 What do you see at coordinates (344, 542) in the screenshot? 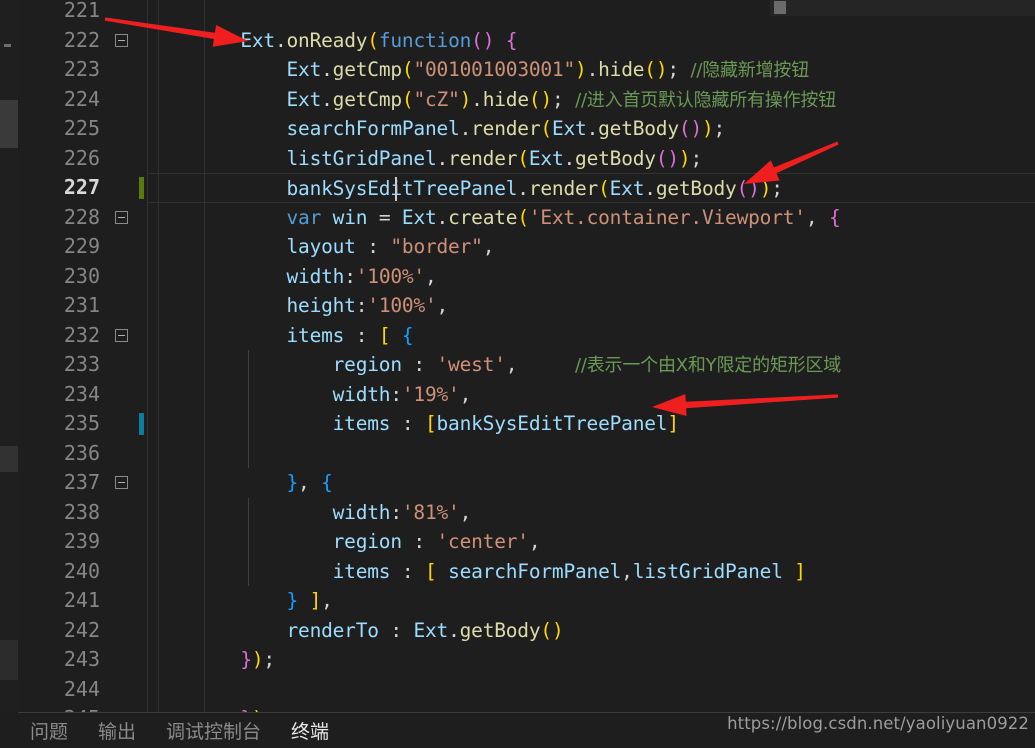
I see `code-line-239: region : 'center',` at bounding box center [344, 542].